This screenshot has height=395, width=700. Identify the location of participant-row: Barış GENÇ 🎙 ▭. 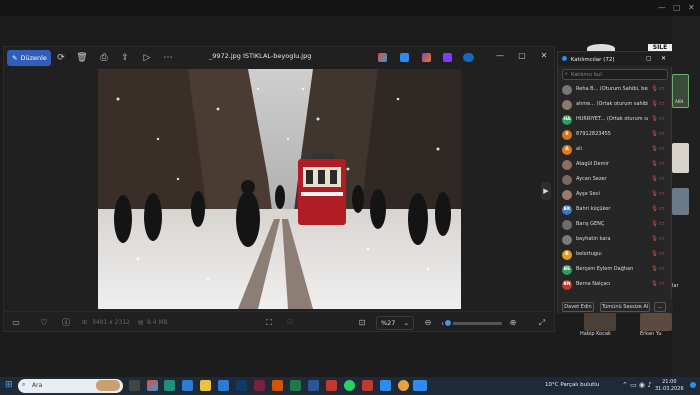
(615, 225).